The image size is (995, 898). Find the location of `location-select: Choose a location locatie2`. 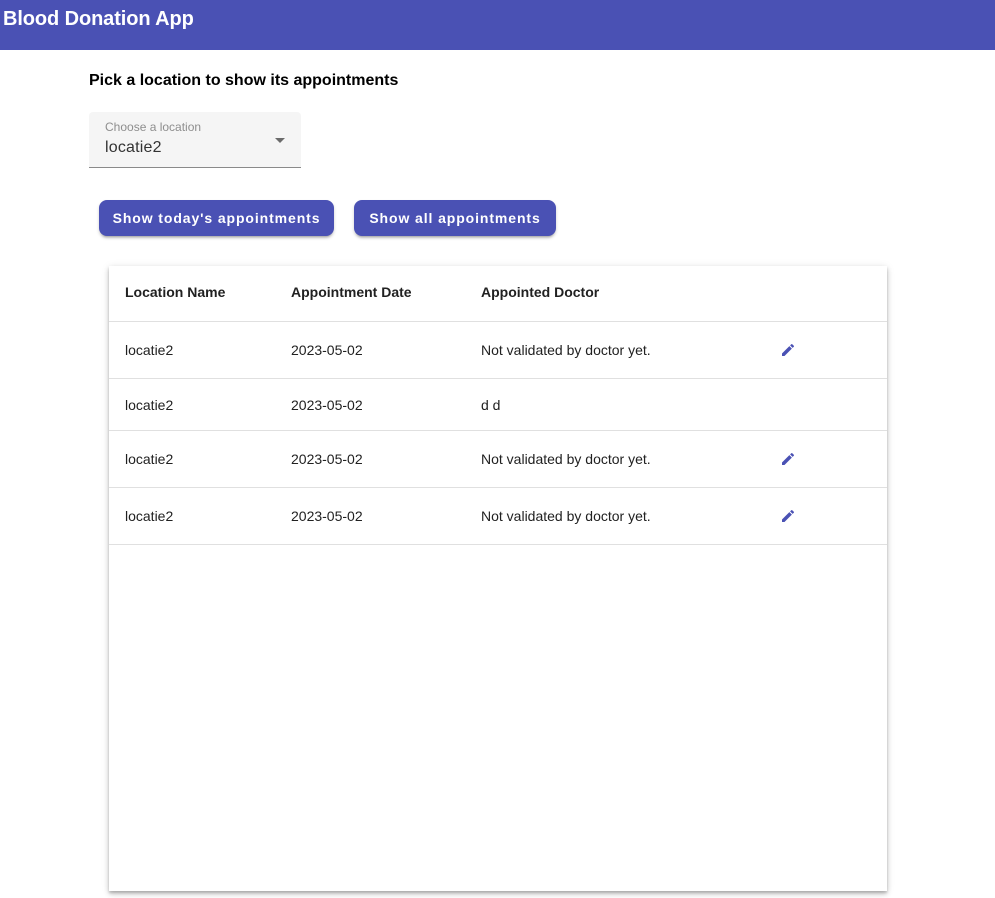

location-select: Choose a location locatie2 is located at coordinates (195, 140).